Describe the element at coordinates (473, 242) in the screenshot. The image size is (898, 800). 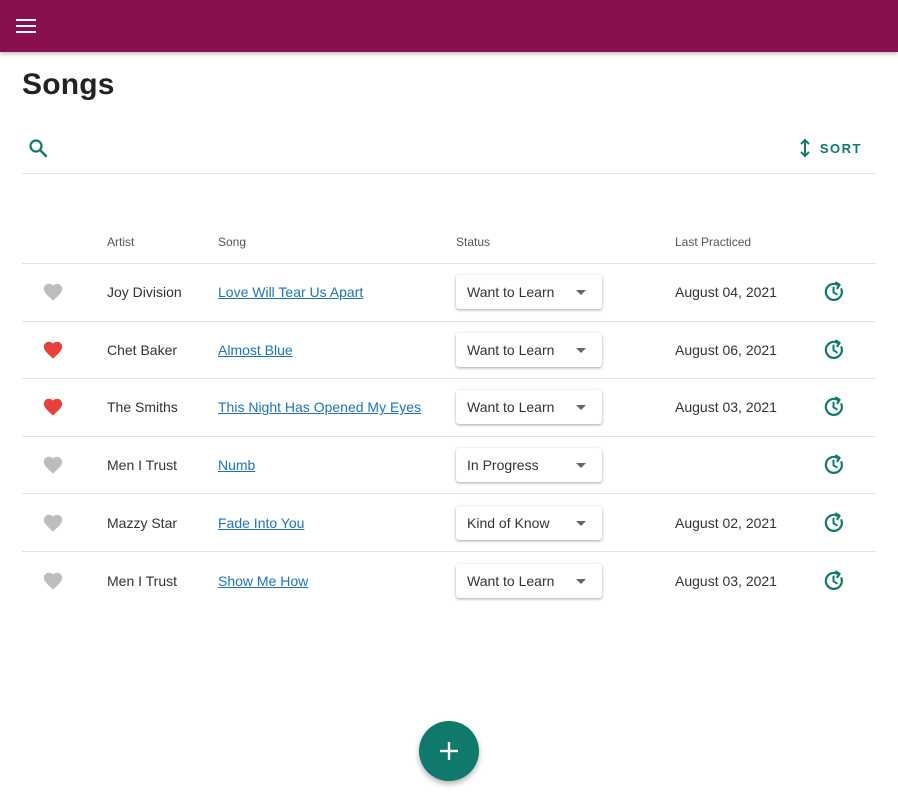
I see `header-status: Status` at that location.